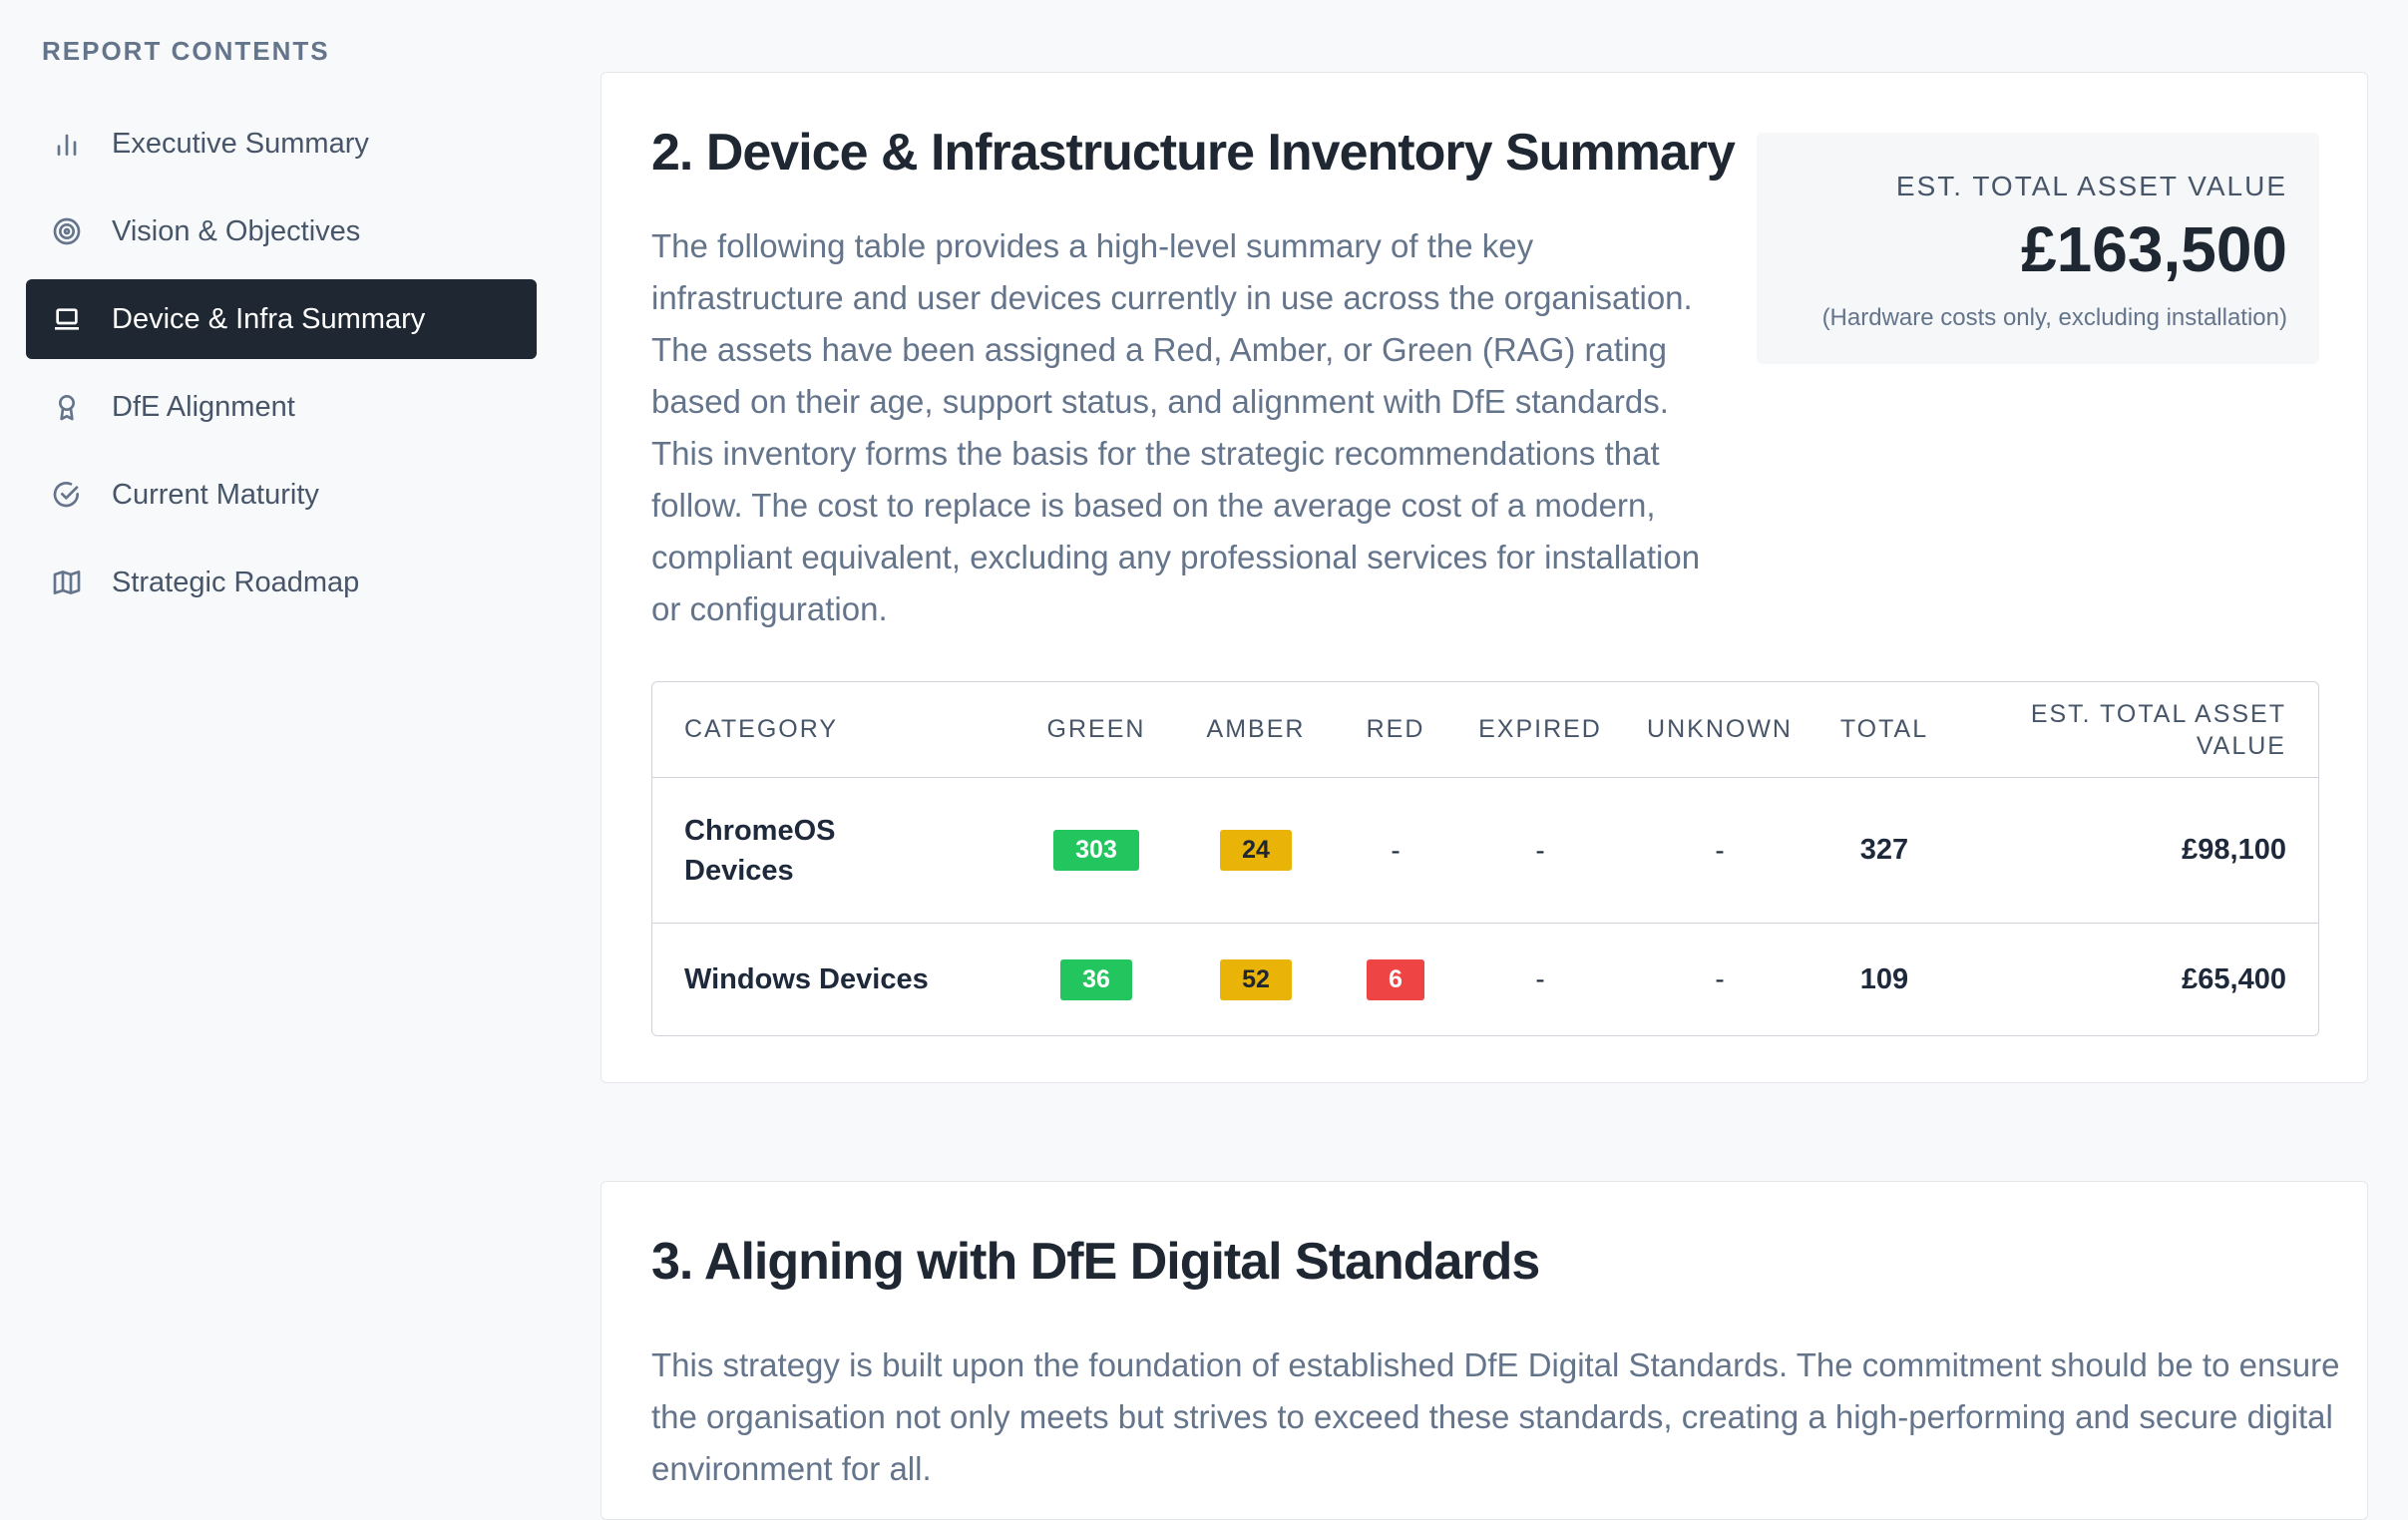  Describe the element at coordinates (2154, 249) in the screenshot. I see `asset-value-amount: £163,500` at that location.